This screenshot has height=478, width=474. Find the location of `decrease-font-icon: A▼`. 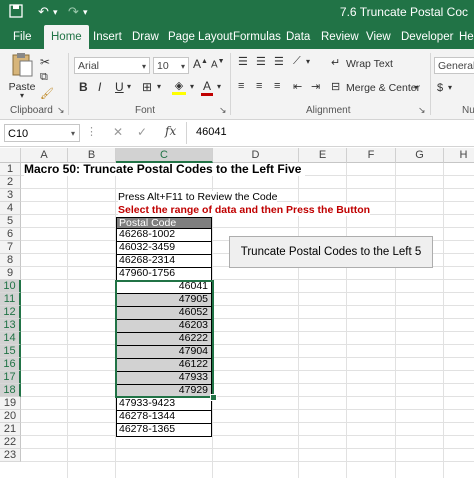

decrease-font-icon: A▼ is located at coordinates (218, 64).